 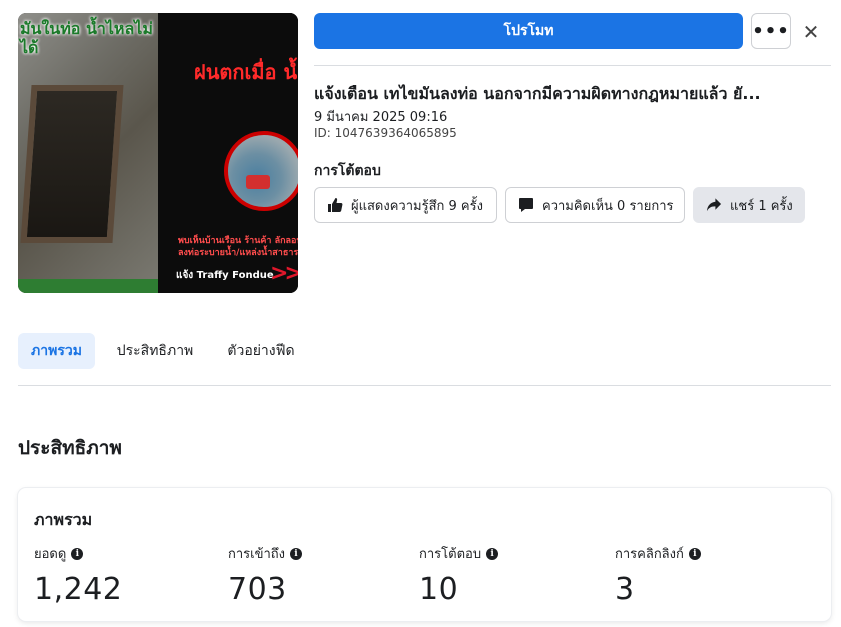 What do you see at coordinates (572, 65) in the screenshot?
I see `header-divider` at bounding box center [572, 65].